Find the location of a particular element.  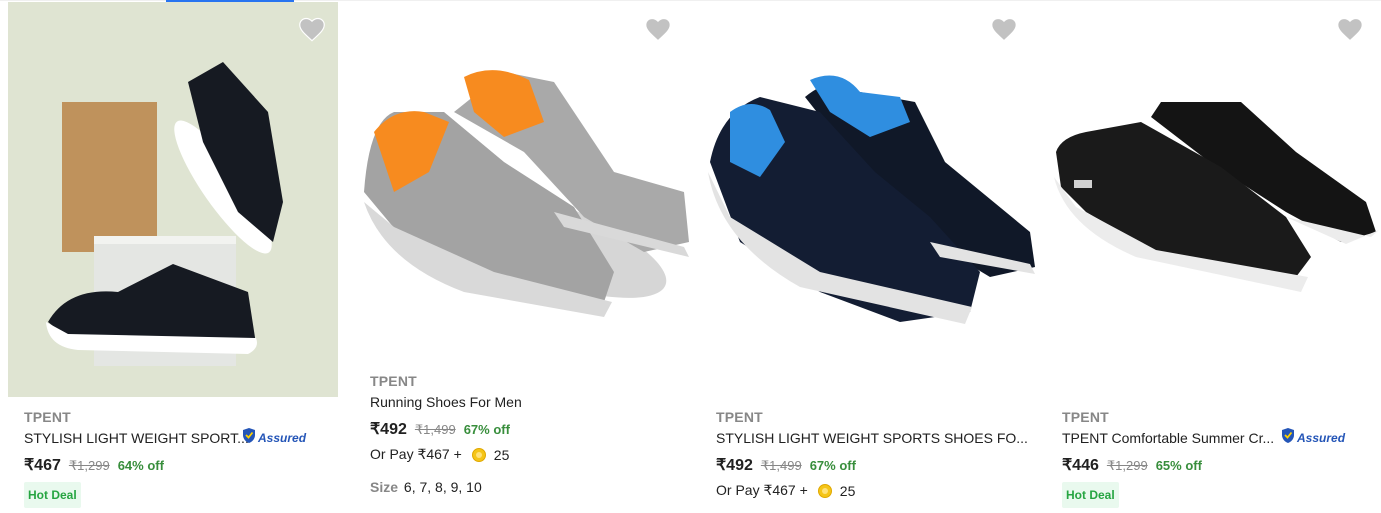

size-label: Size is located at coordinates (384, 487).